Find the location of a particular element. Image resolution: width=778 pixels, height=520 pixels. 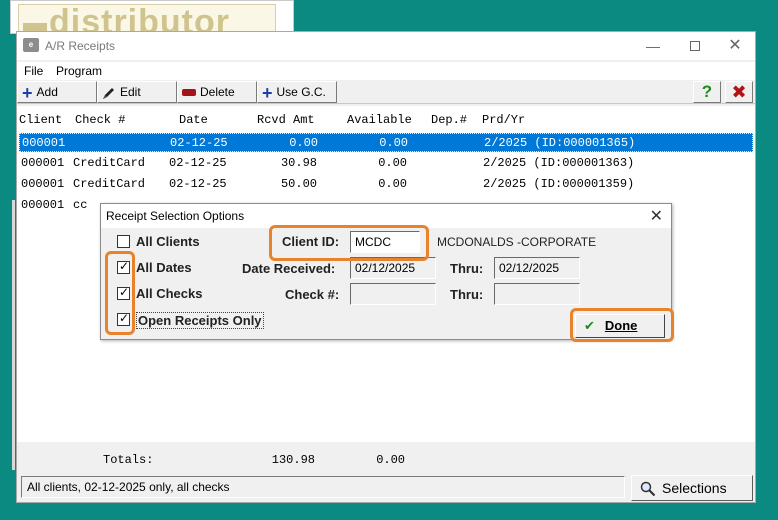

open-receipts-label: Open Receipts Only is located at coordinates (200, 320).